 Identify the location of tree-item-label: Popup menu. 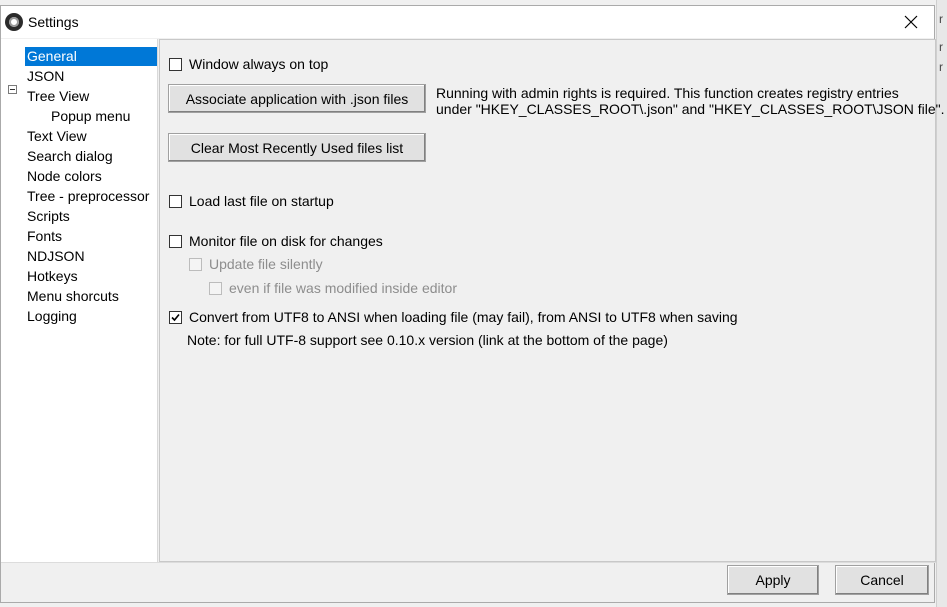
(91, 116).